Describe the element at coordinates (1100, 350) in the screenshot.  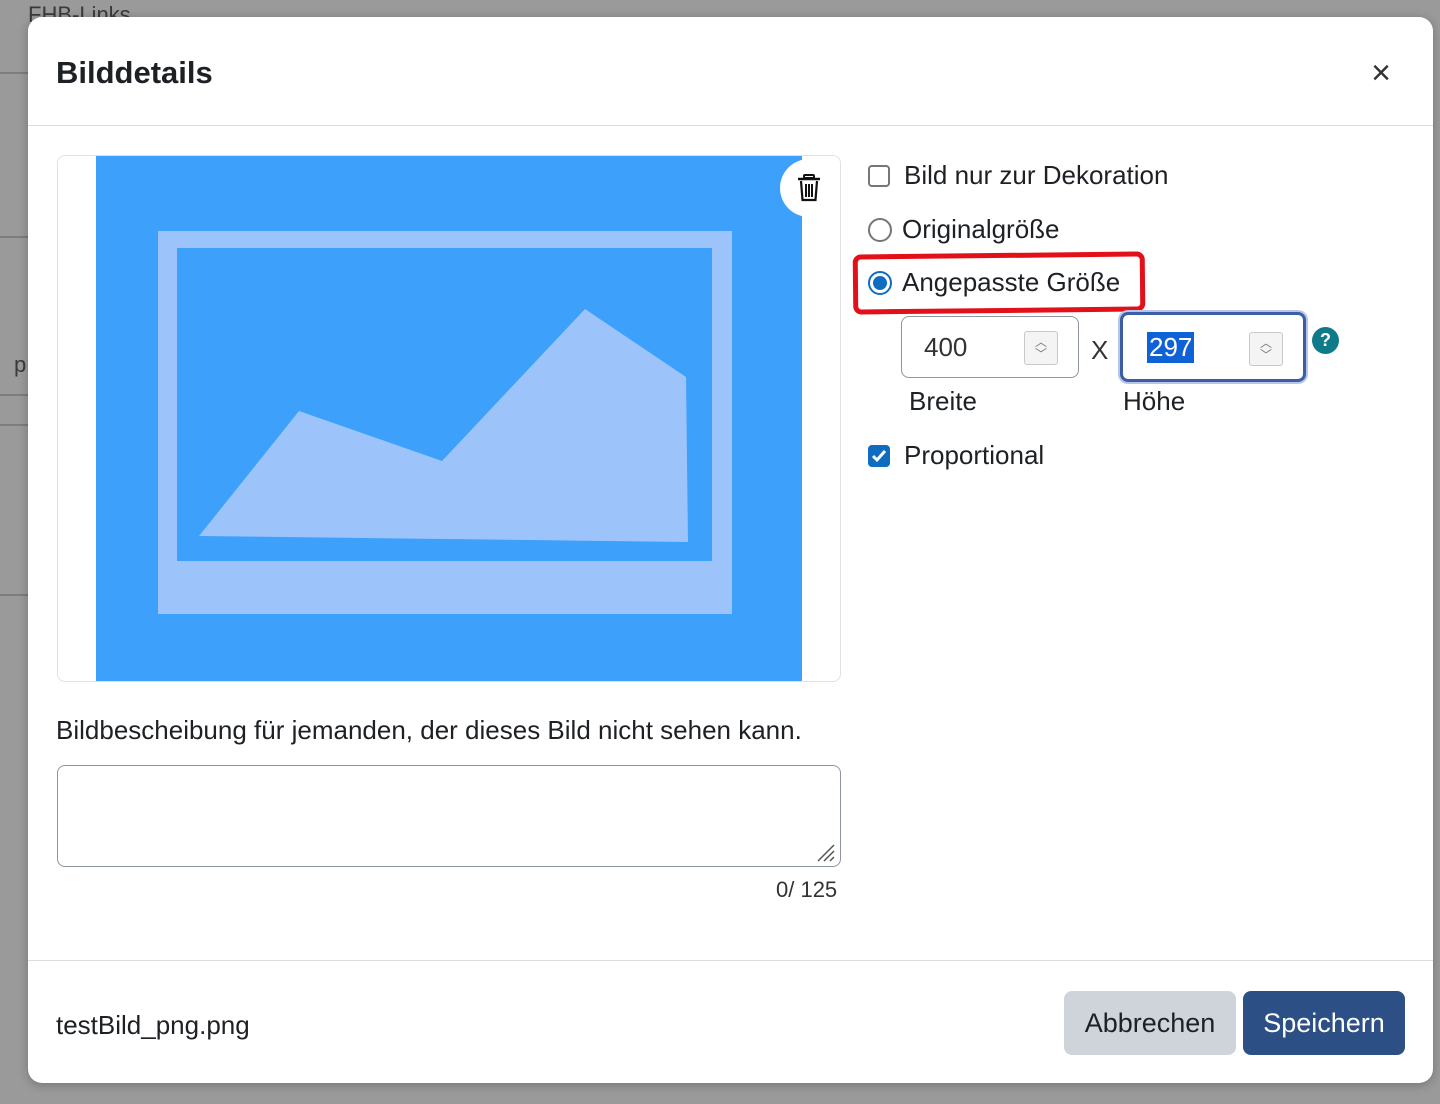
I see `dimension-separator: X` at that location.